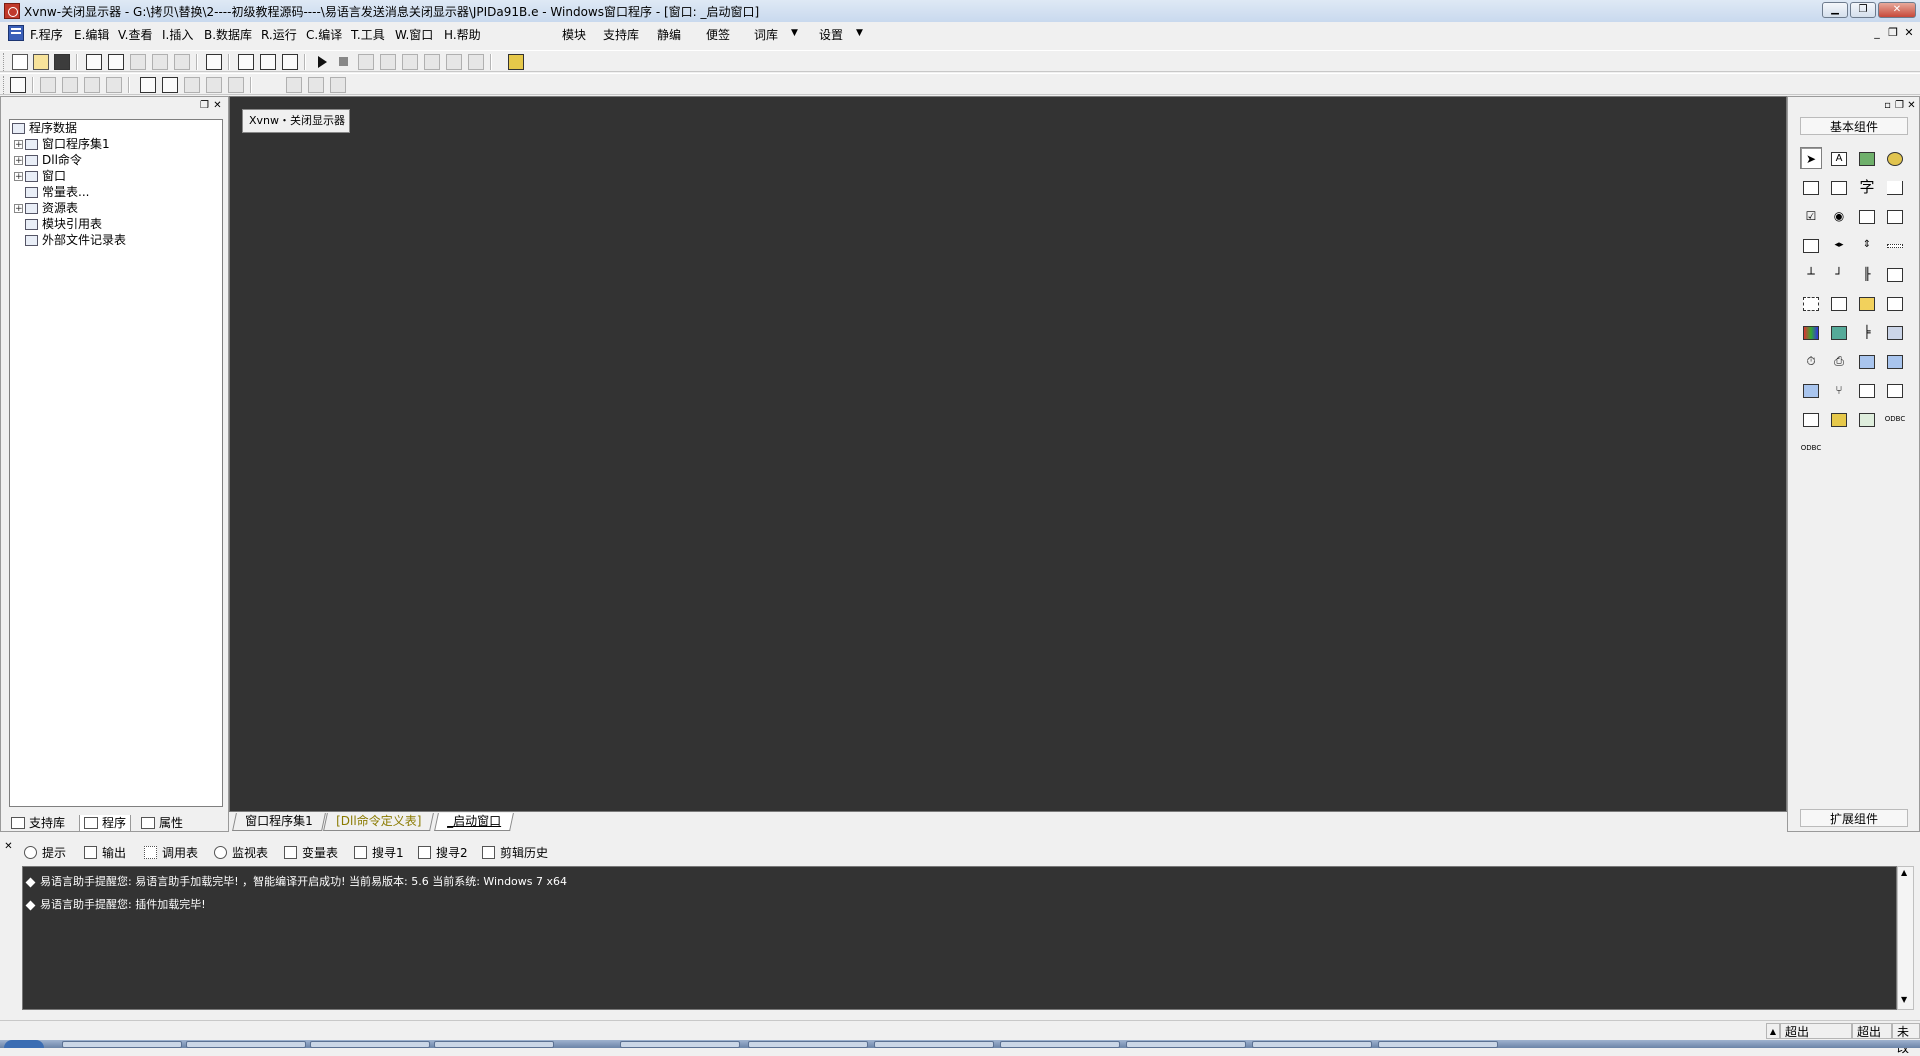 This screenshot has width=1920, height=1056. Describe the element at coordinates (1839, 332) in the screenshot. I see `hyperlink-icon` at that location.